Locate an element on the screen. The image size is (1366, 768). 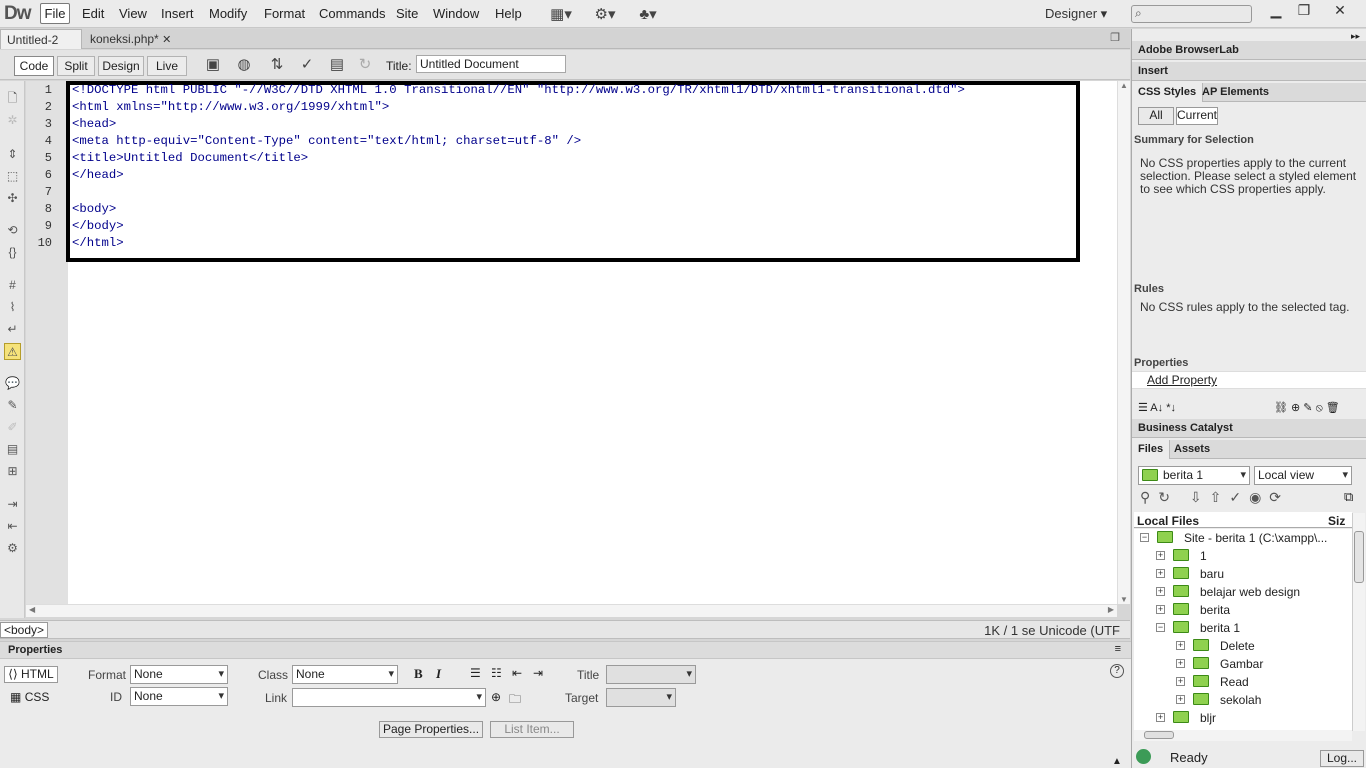
code-line: </body> is located at coordinates (98, 226).